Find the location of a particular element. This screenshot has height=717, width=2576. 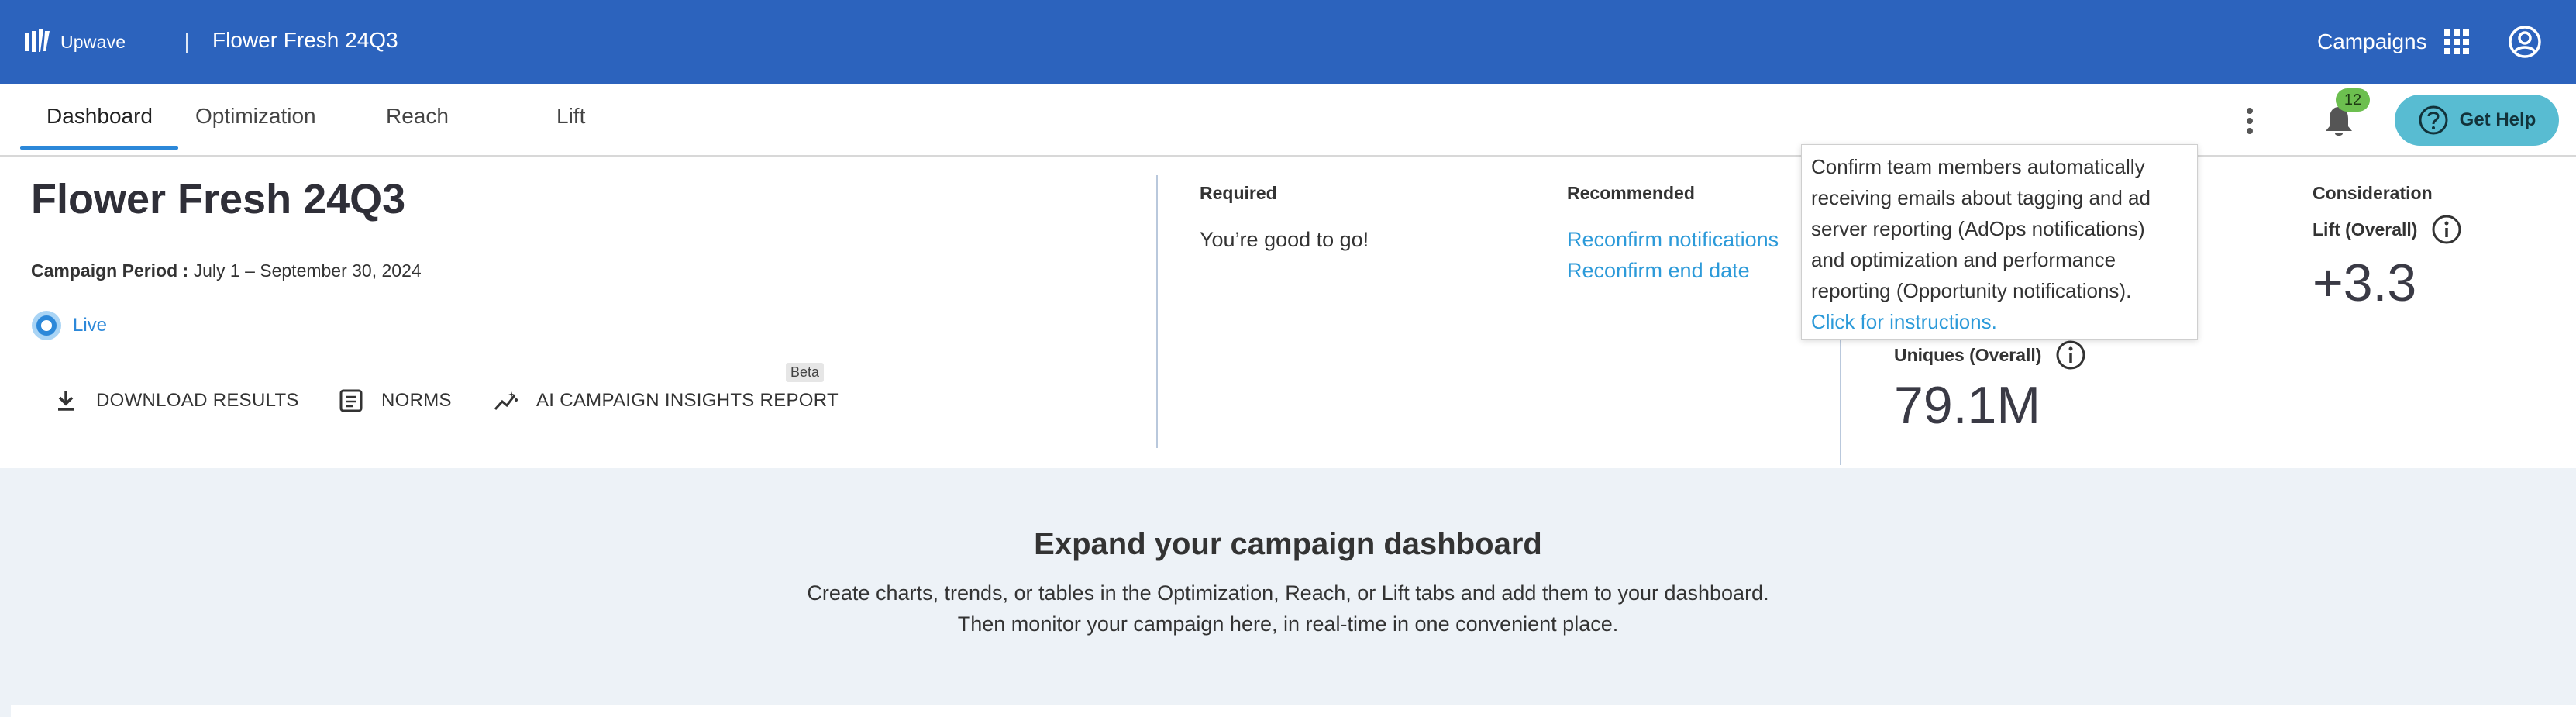

uniques-label-text: Uniques (Overall) is located at coordinates (1968, 354).